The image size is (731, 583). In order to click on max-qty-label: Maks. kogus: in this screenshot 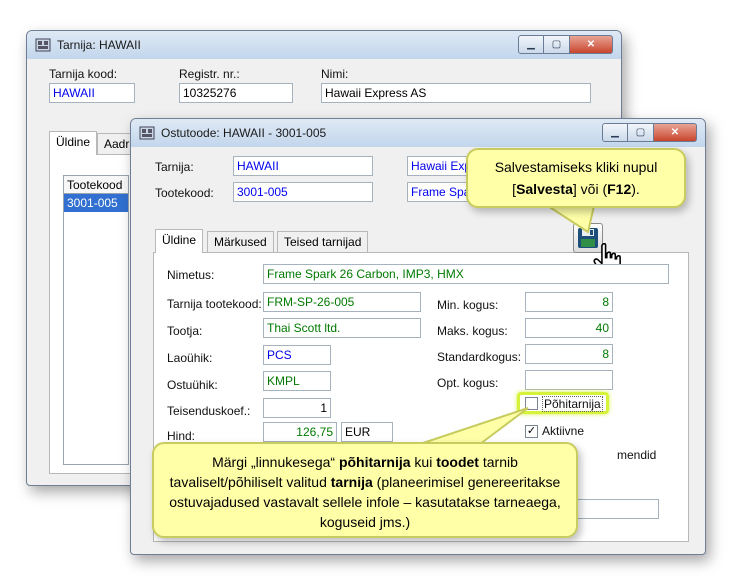, I will do `click(472, 331)`.